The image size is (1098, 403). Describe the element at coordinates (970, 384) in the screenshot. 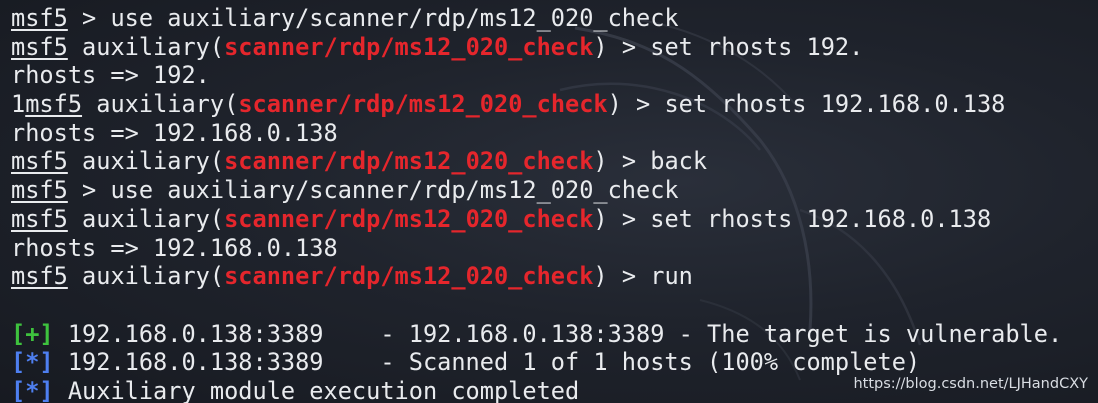

I see `source-watermark: https://blog.csdn.net/LJHandCXY` at that location.